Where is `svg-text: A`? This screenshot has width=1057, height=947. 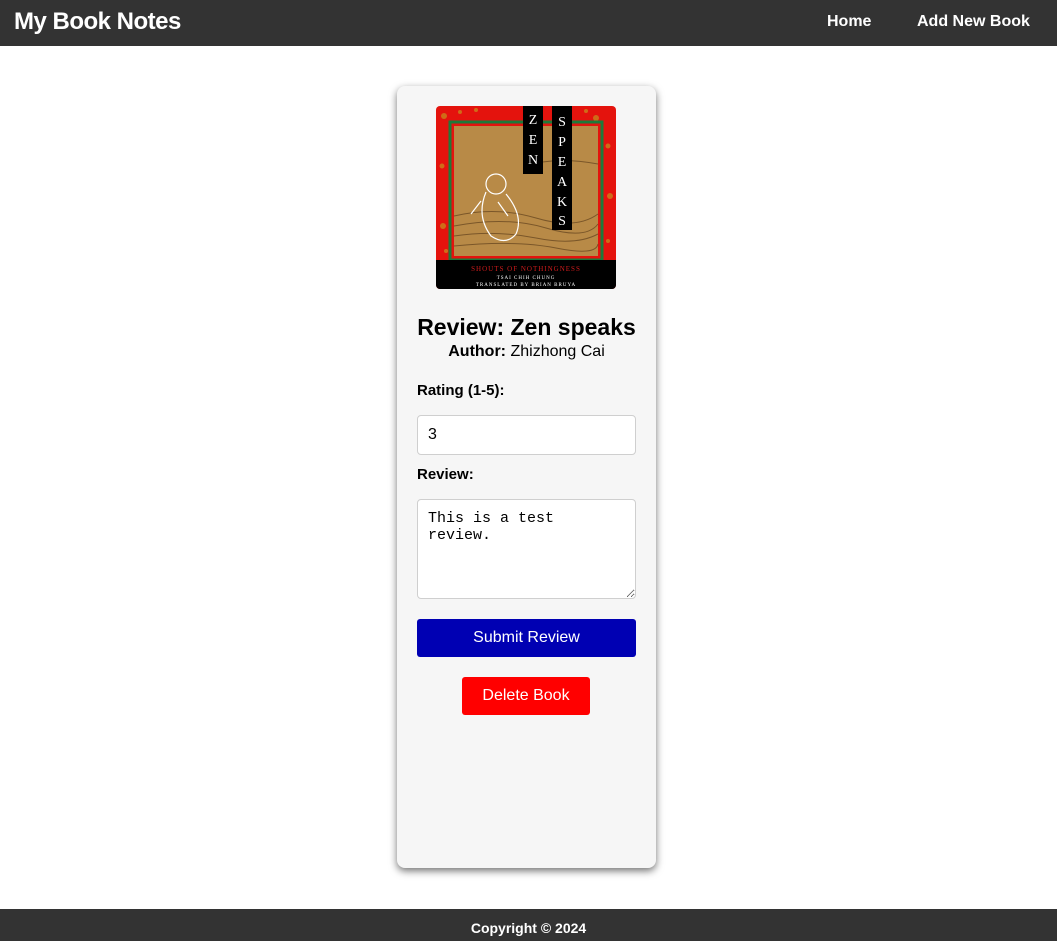
svg-text: A is located at coordinates (562, 182).